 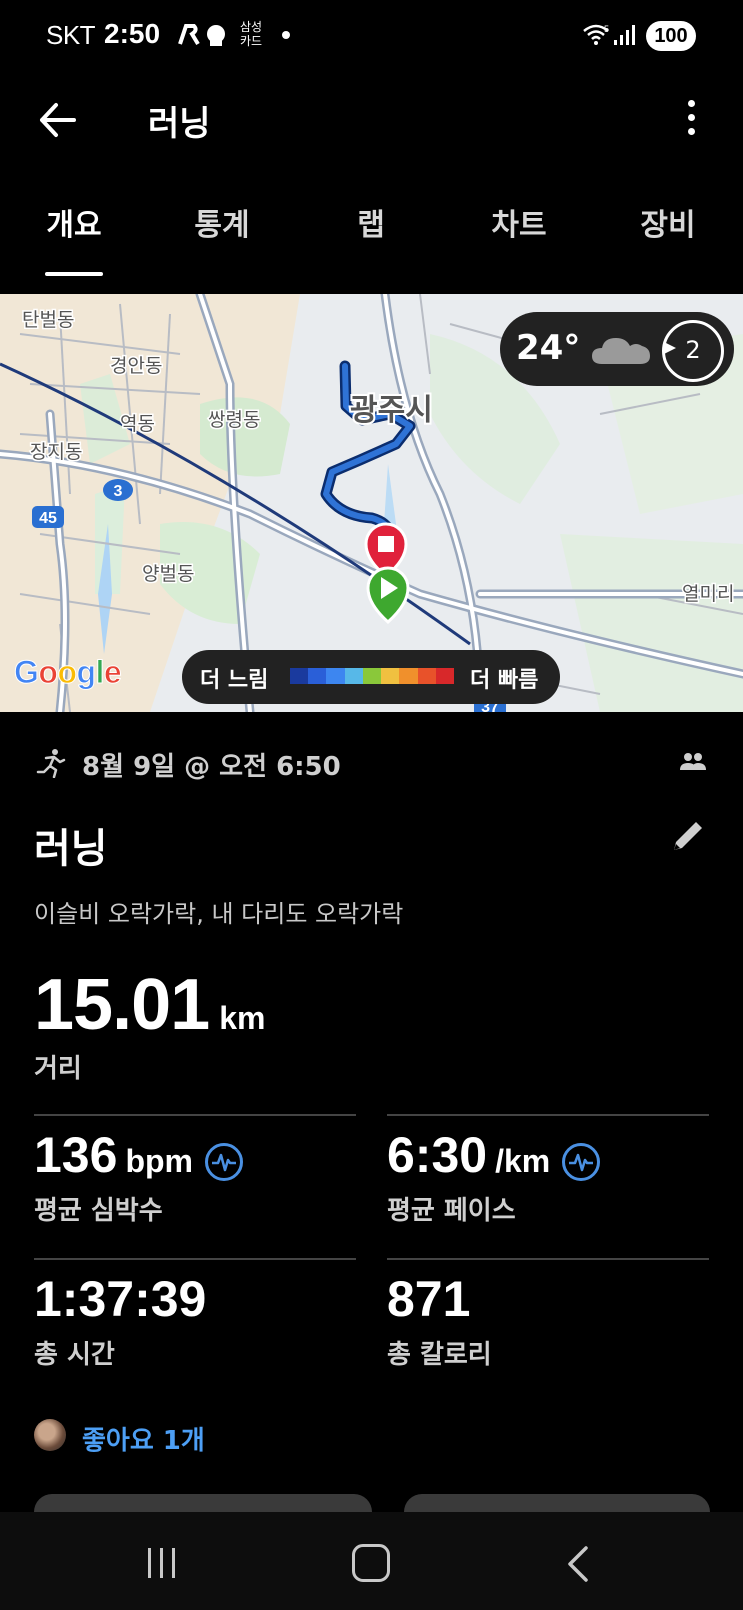 I want to click on stat-label: 총 시간, so click(x=74, y=1355).